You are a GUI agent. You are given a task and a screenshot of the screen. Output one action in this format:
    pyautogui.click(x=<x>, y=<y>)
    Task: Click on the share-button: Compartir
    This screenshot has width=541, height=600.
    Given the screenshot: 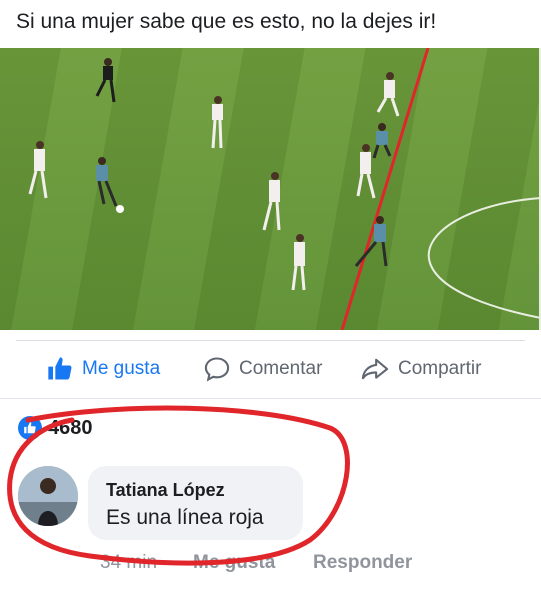 What is the action you would take?
    pyautogui.click(x=420, y=369)
    